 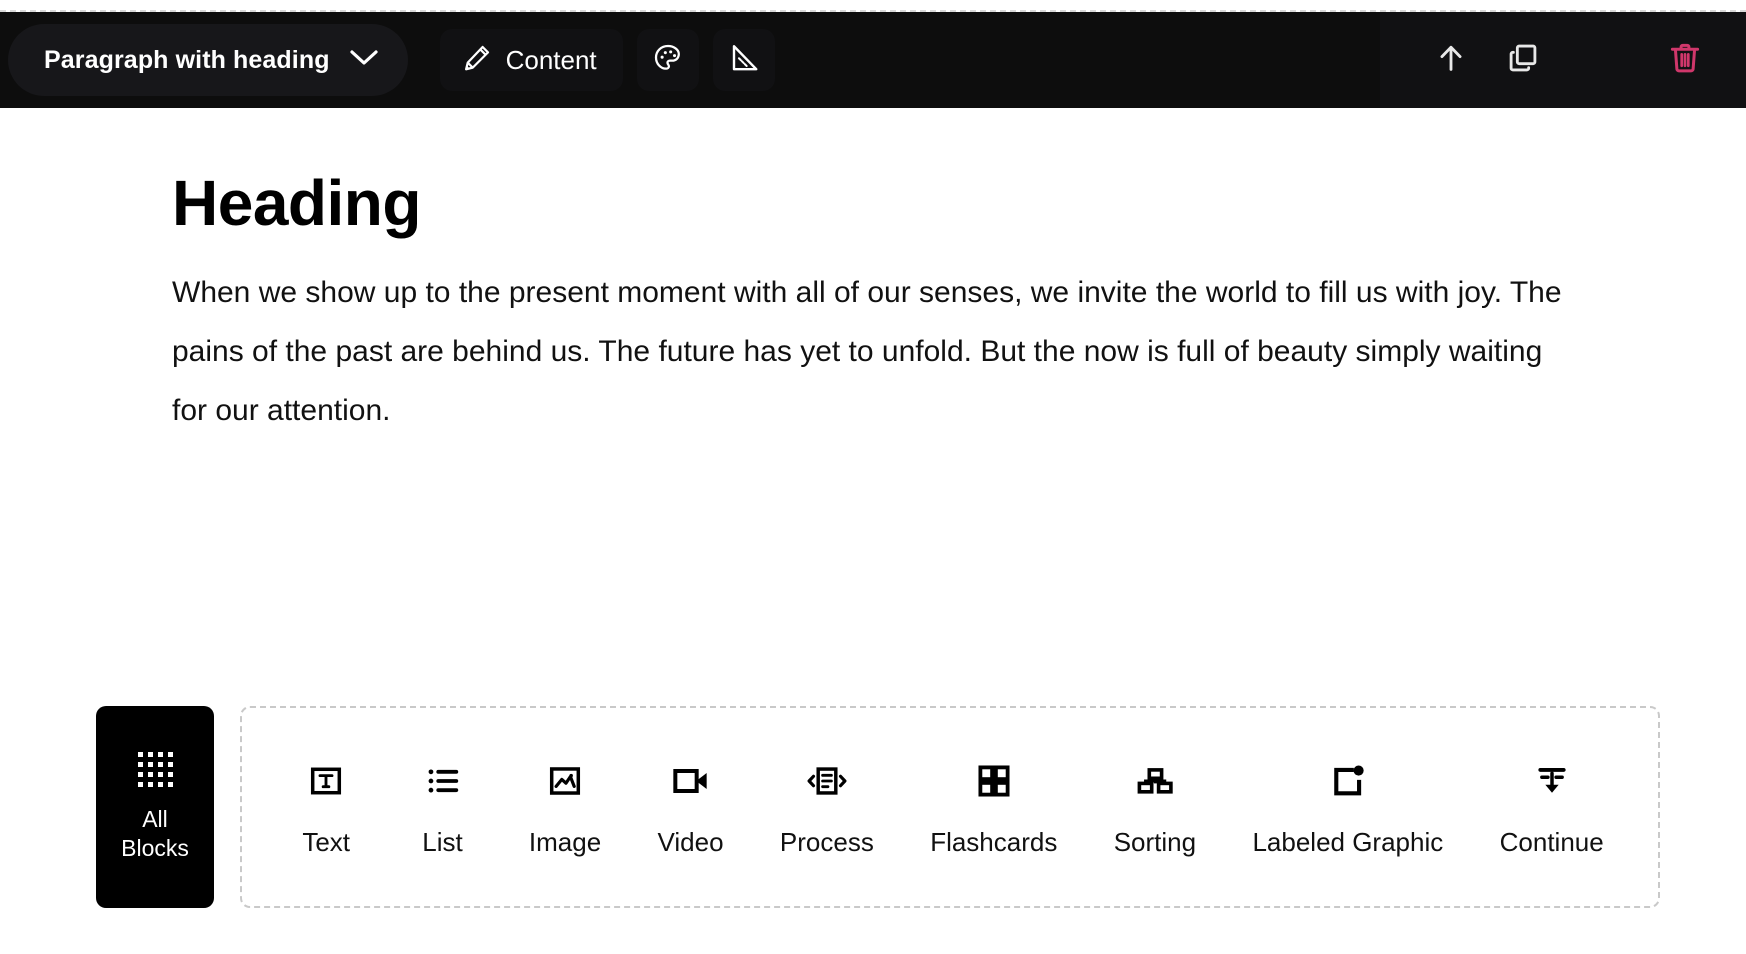 I want to click on block-option-label: Image, so click(x=565, y=842).